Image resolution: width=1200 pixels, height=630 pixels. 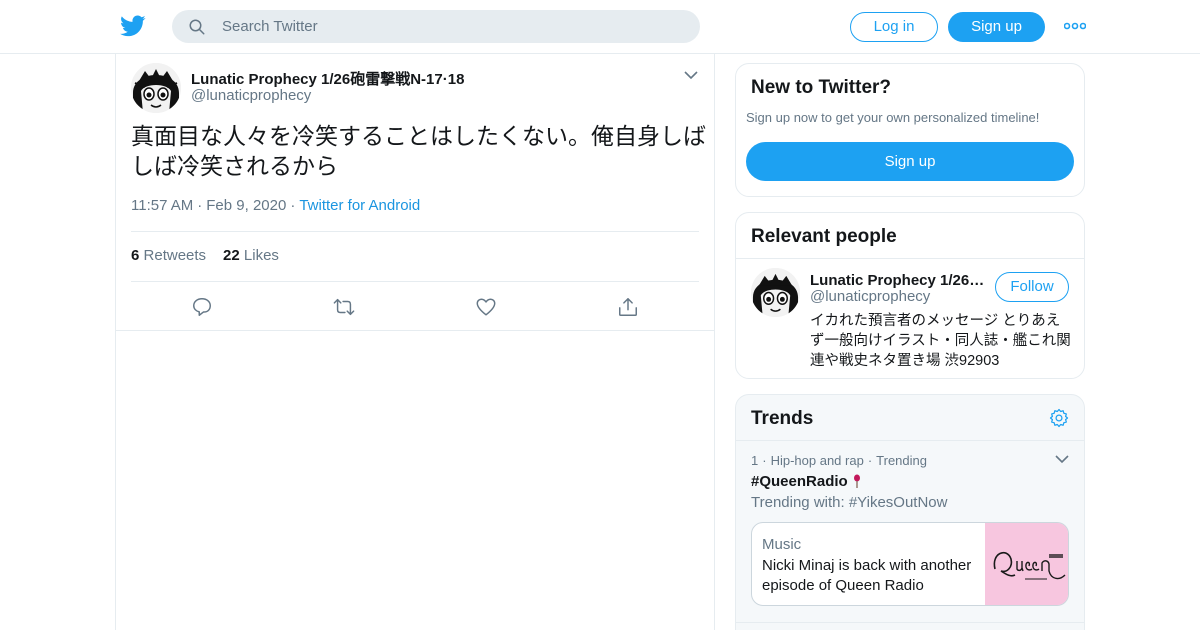 I want to click on tweet-time: 11:57 AM, so click(x=162, y=205).